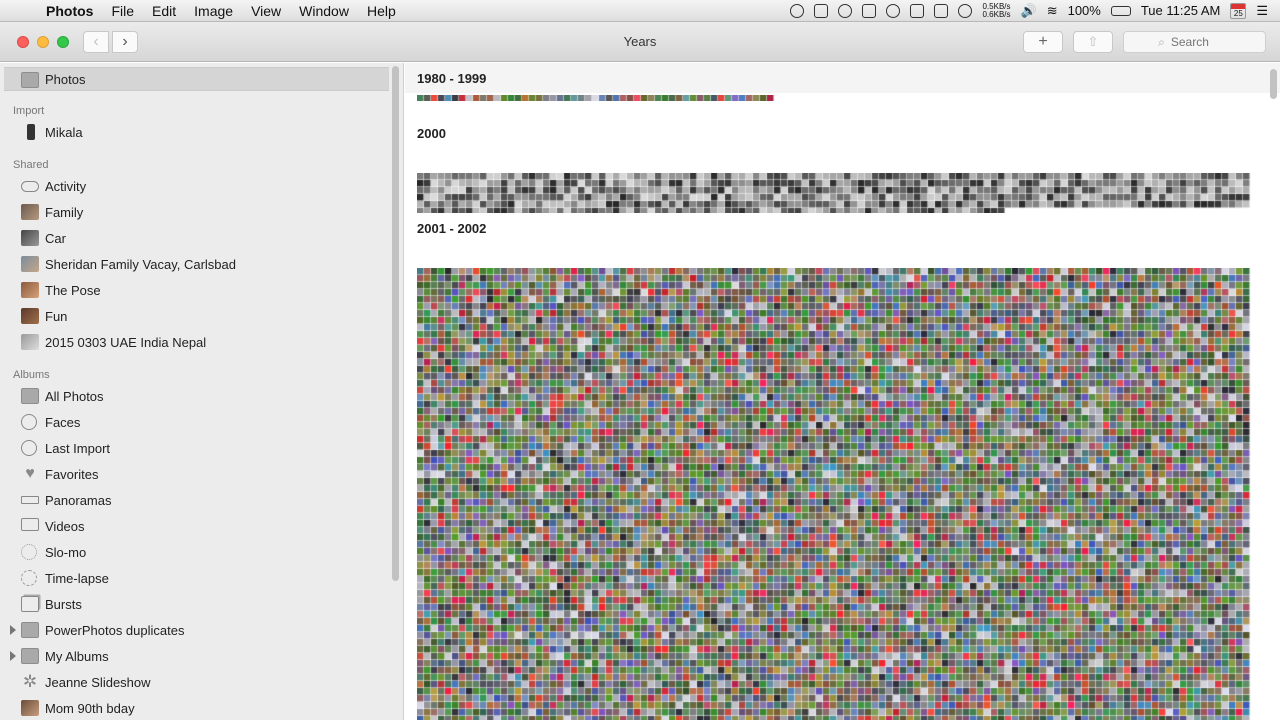 The image size is (1280, 720). Describe the element at coordinates (196, 578) in the screenshot. I see `sidebar-item-time-lapse: Time-lapse` at that location.